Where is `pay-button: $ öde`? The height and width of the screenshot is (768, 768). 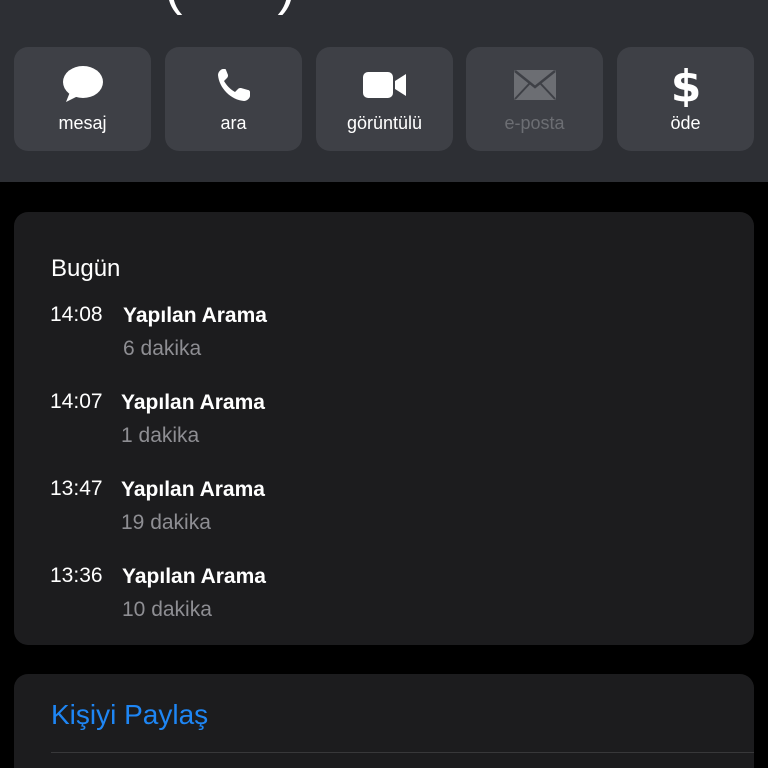
pay-button: $ öde is located at coordinates (685, 99).